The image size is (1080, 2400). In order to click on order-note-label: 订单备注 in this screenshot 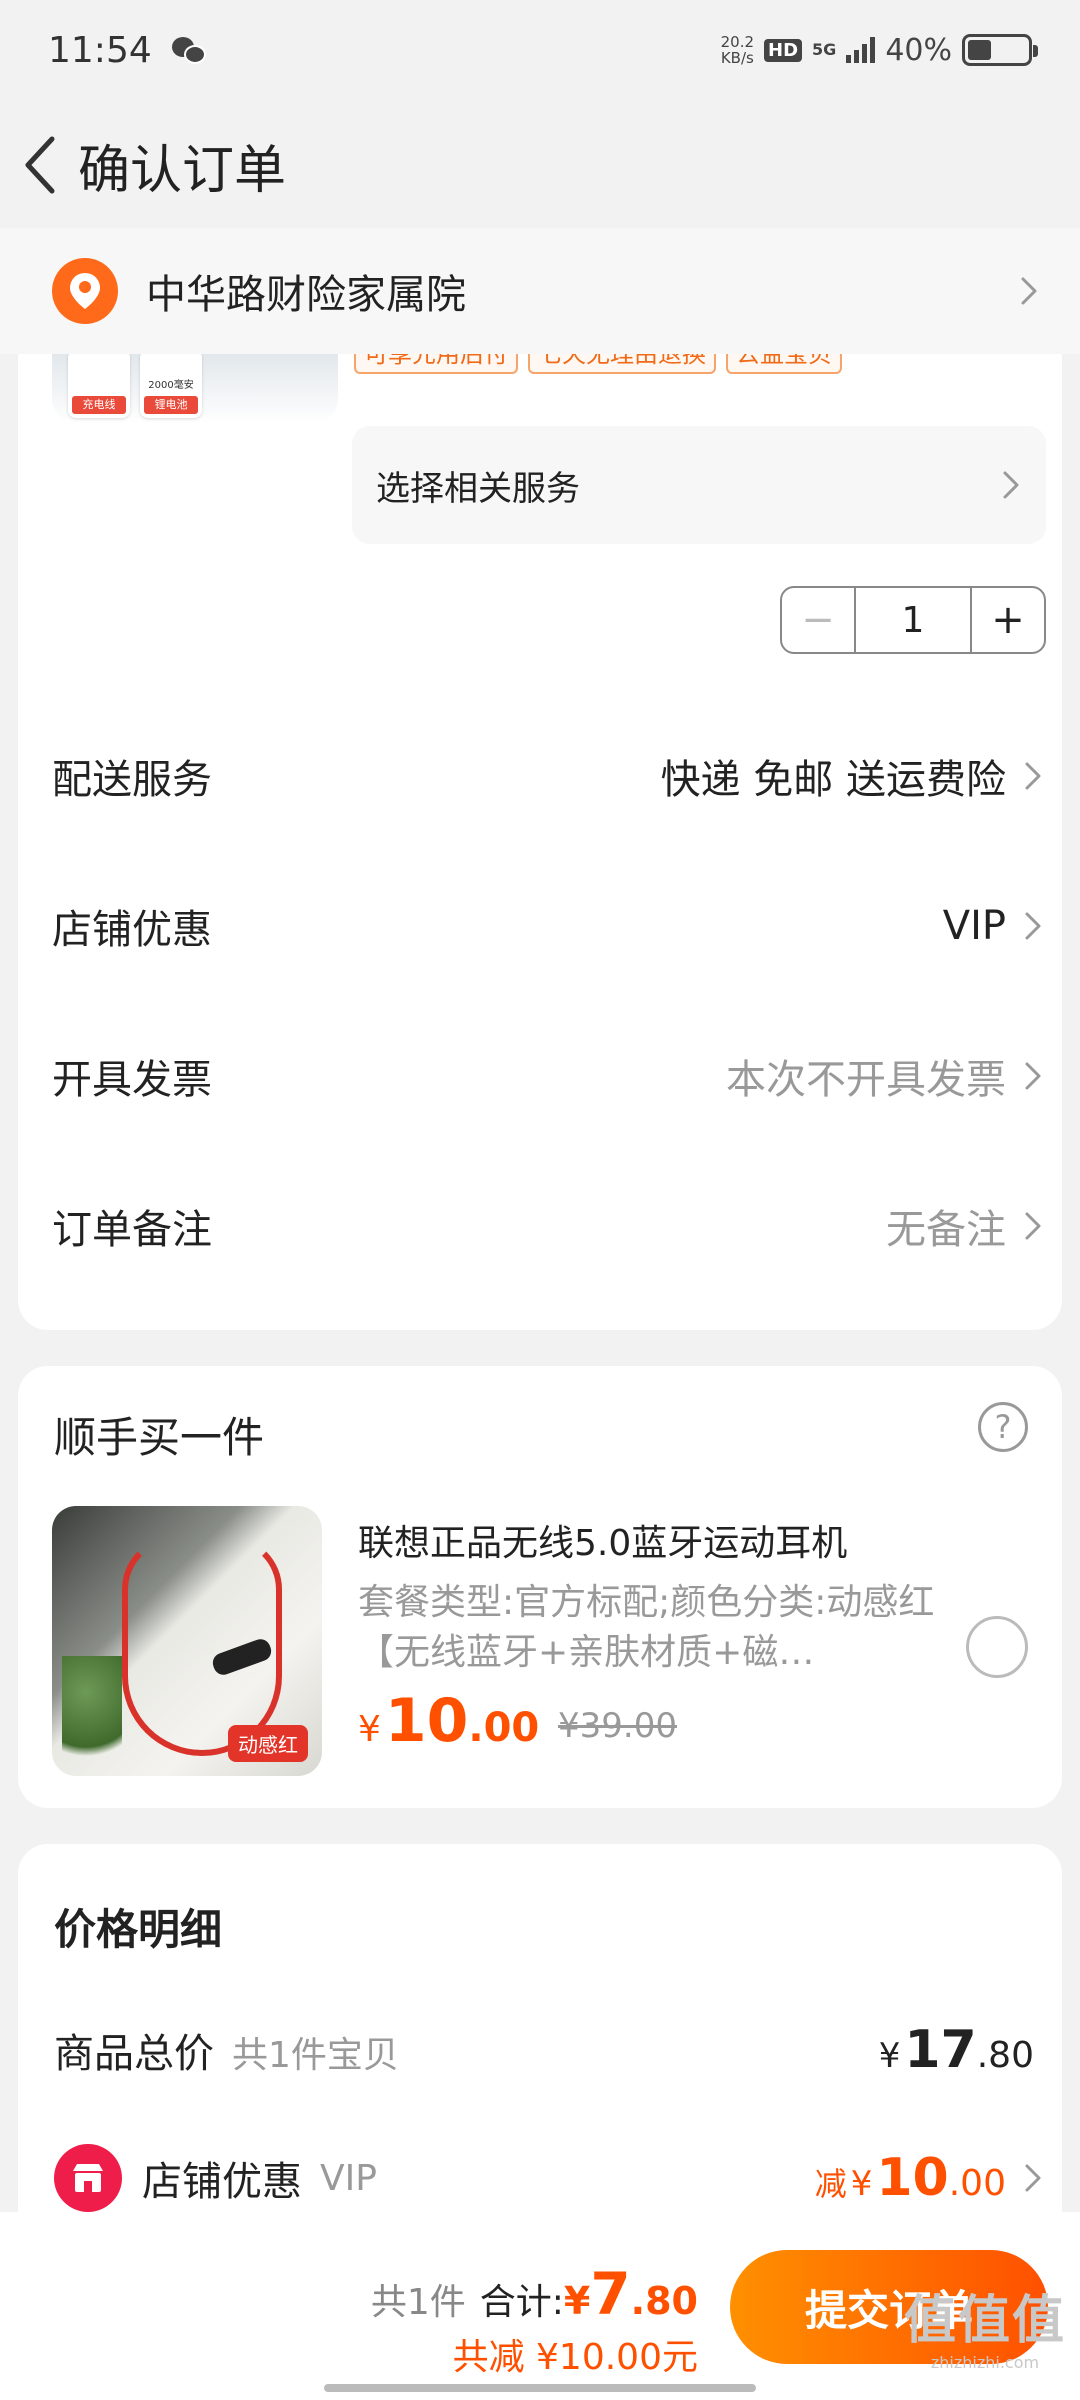, I will do `click(132, 1230)`.